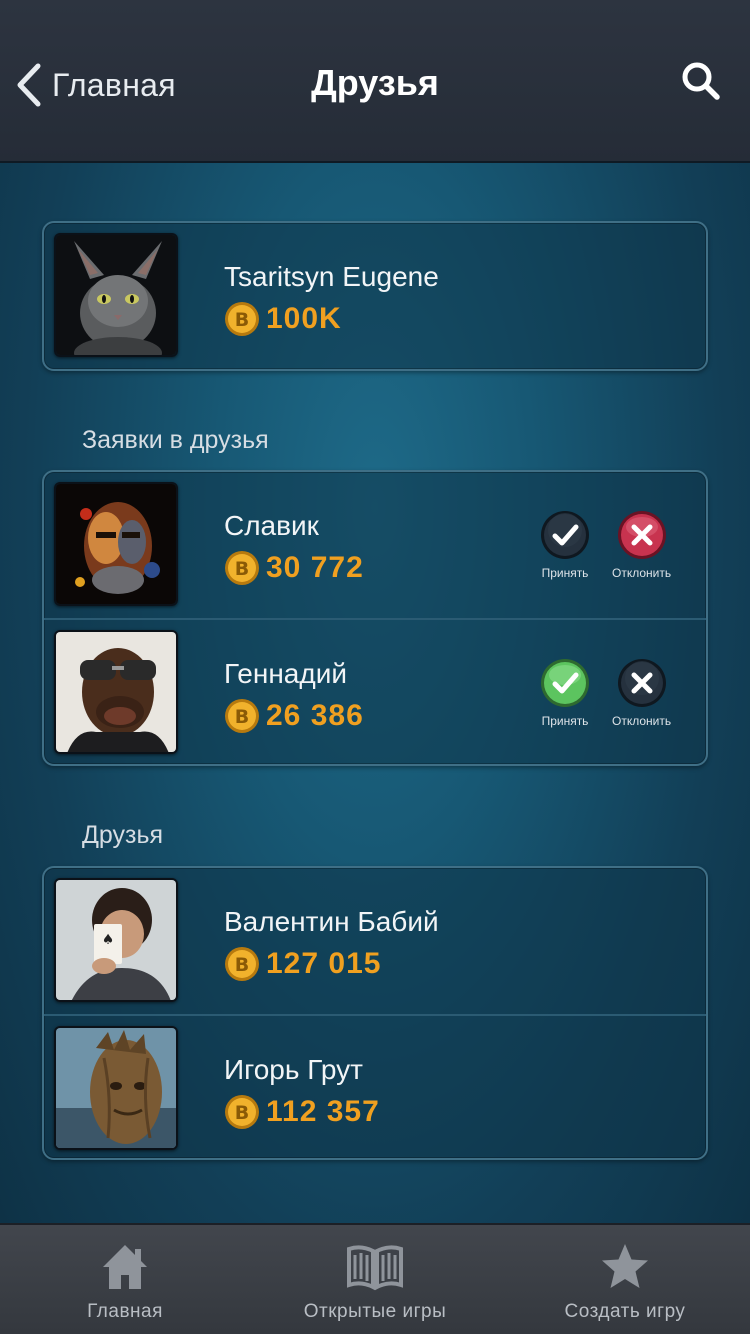 This screenshot has height=1334, width=750. I want to click on player-name: Tsaritsyn Eugene, so click(331, 276).